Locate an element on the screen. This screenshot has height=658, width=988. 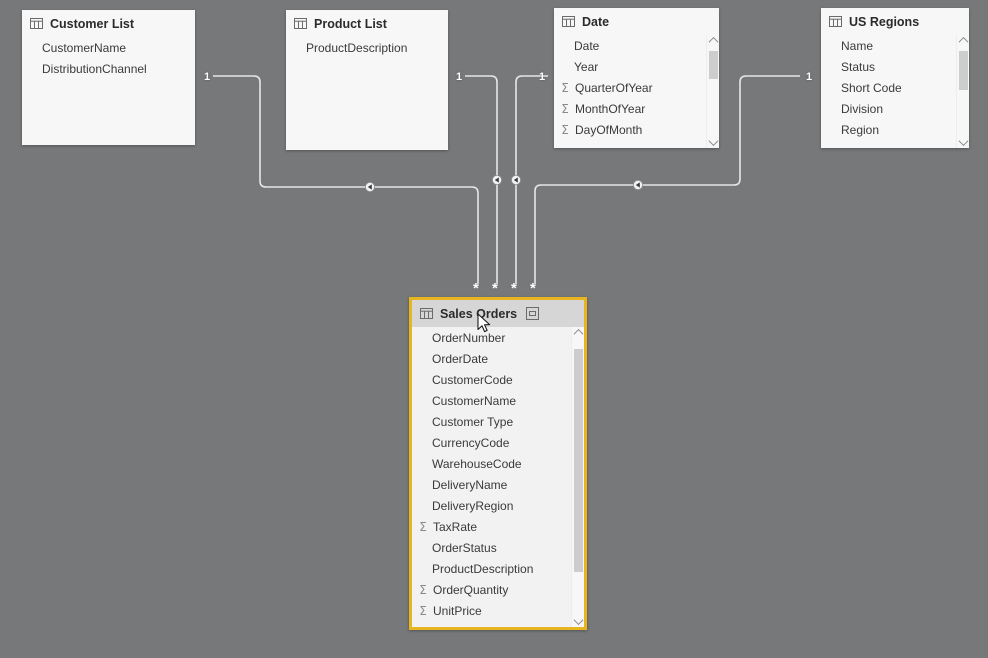
relationship-date-to-sales-orders is located at coordinates (529, 179).